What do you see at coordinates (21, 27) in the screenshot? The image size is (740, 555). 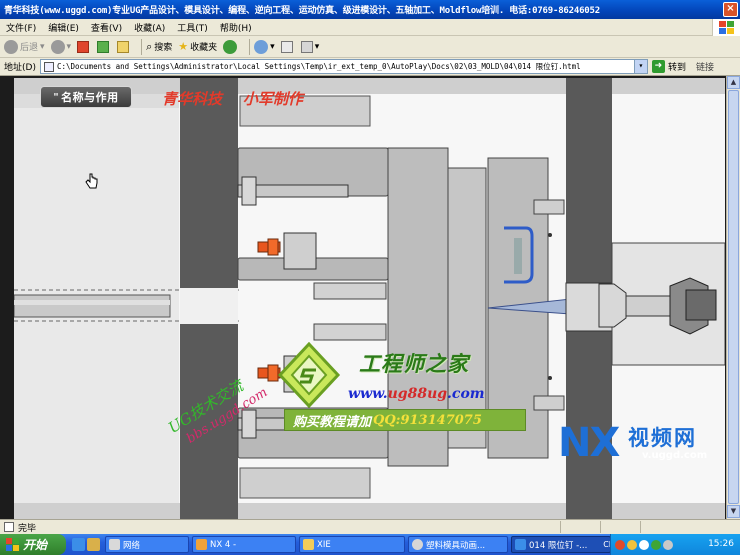 I see `menu-file: 文件(F)` at bounding box center [21, 27].